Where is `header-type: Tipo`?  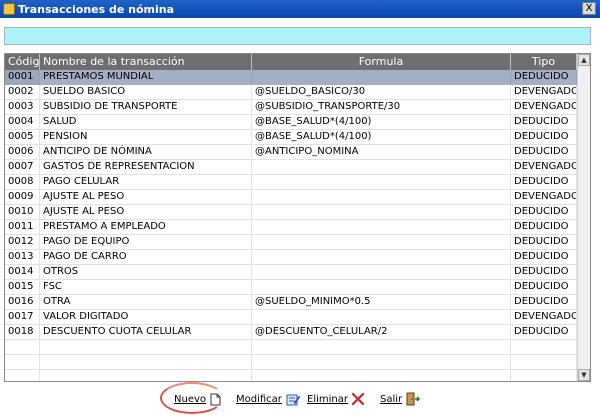
header-type: Tipo is located at coordinates (544, 62).